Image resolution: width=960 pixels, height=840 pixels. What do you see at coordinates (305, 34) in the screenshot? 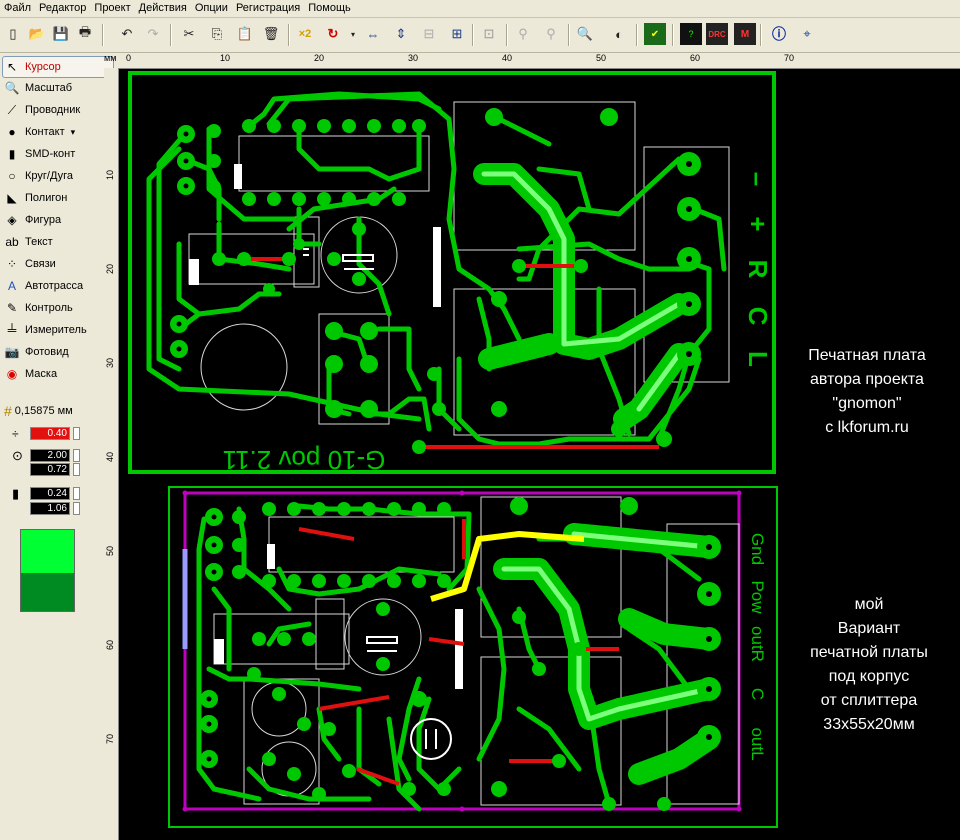
I see `duplicate-icon: ×2` at bounding box center [305, 34].